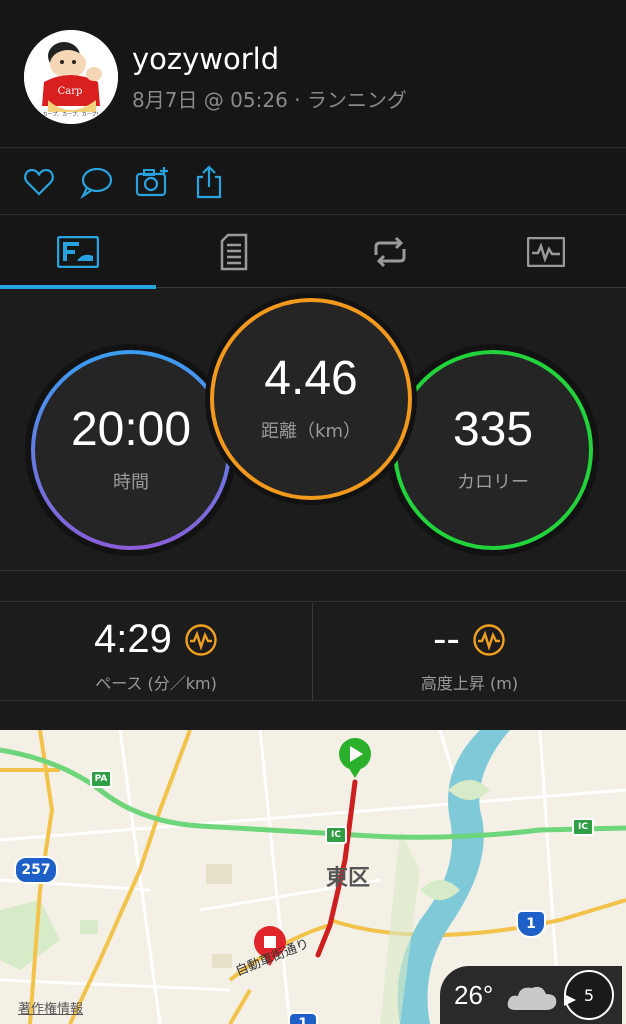 This screenshot has width=626, height=1024. What do you see at coordinates (50, 1007) in the screenshot?
I see `copyright-link: 著作権情報` at bounding box center [50, 1007].